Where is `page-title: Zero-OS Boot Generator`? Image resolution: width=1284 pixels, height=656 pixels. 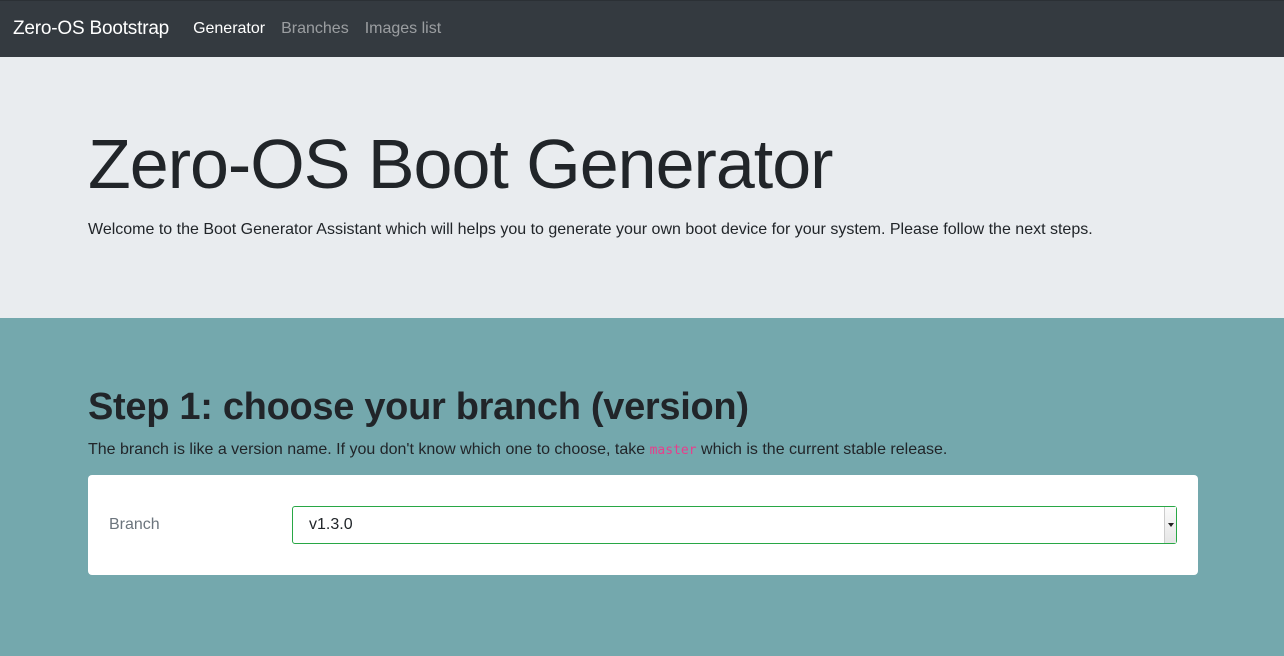
page-title: Zero-OS Boot Generator is located at coordinates (460, 164).